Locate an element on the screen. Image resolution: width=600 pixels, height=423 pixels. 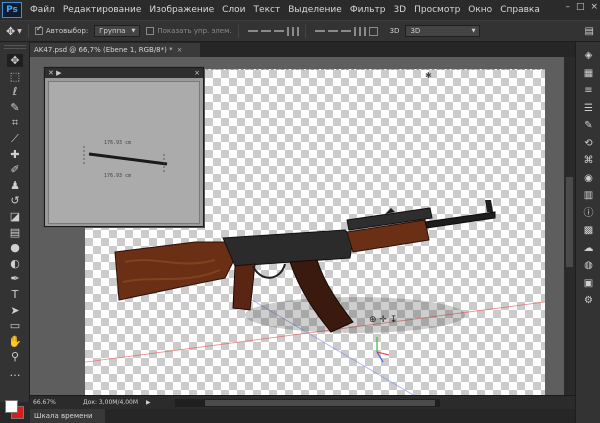
align-right-icon is located at coordinates (297, 31).